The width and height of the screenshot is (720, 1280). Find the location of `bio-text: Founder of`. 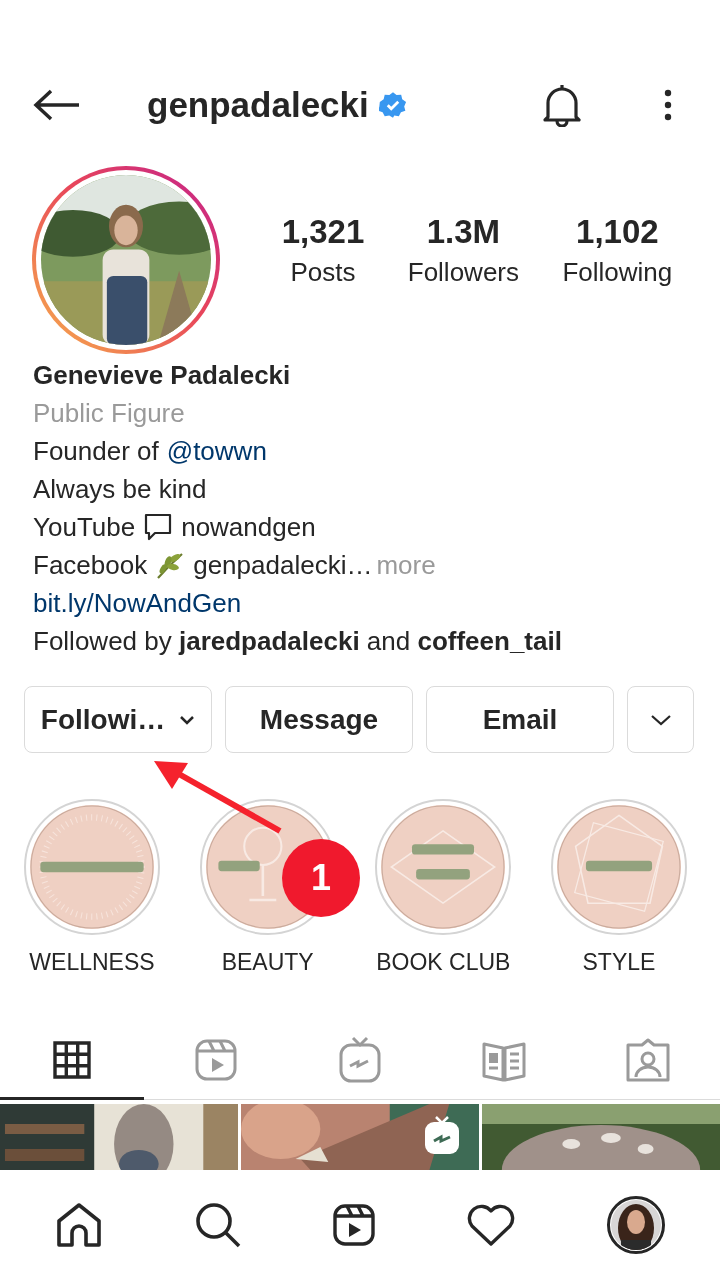

bio-text: Founder of is located at coordinates (96, 451).